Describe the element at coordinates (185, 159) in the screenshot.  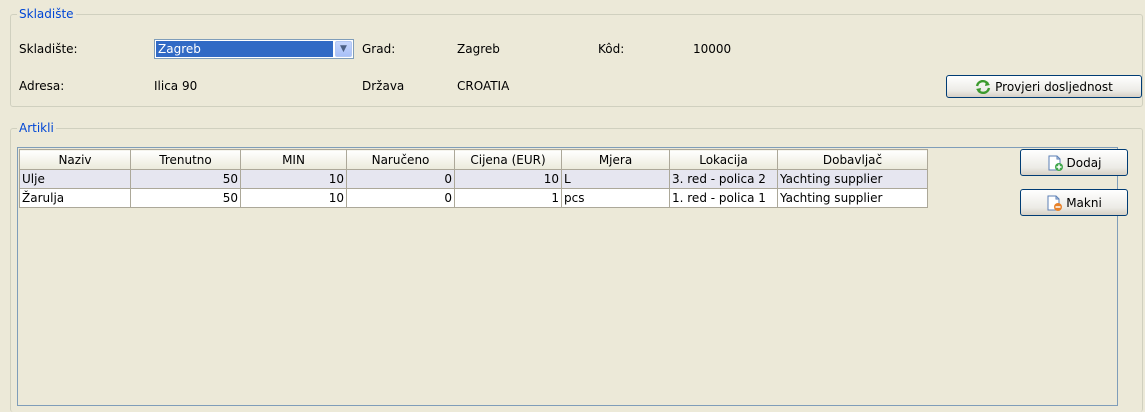
I see `column-header-trenutno: Trenutno` at that location.